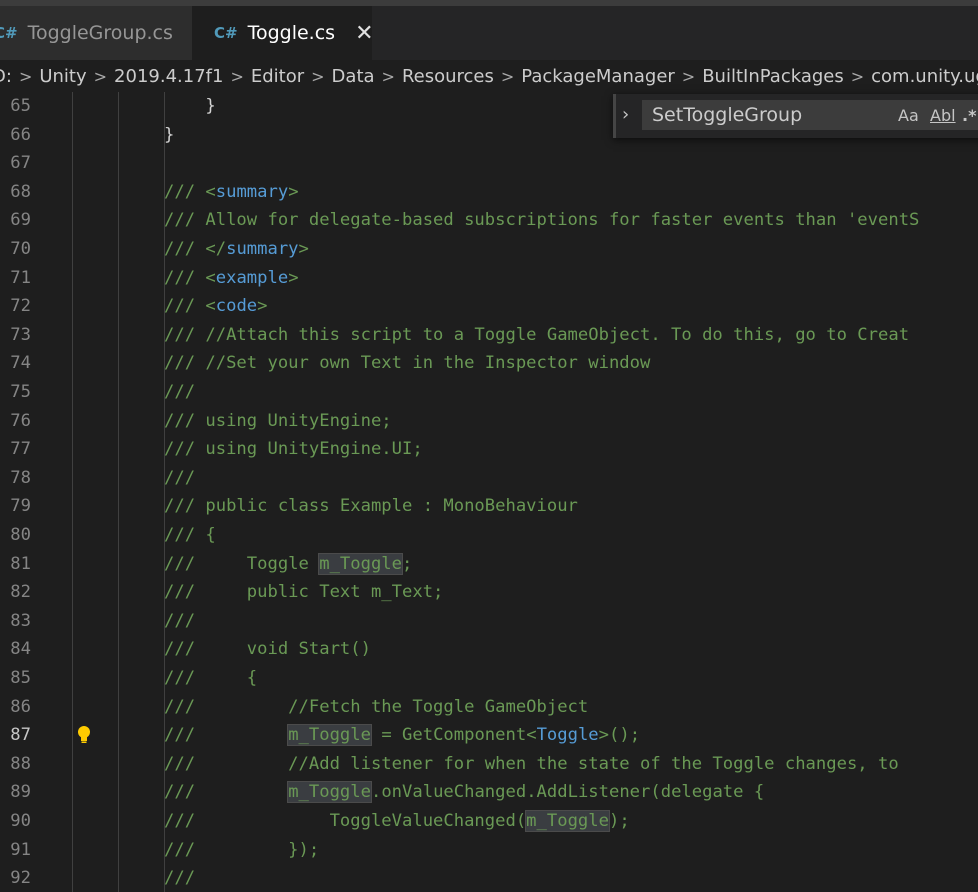 The width and height of the screenshot is (978, 892). I want to click on line-number: 66, so click(20, 134).